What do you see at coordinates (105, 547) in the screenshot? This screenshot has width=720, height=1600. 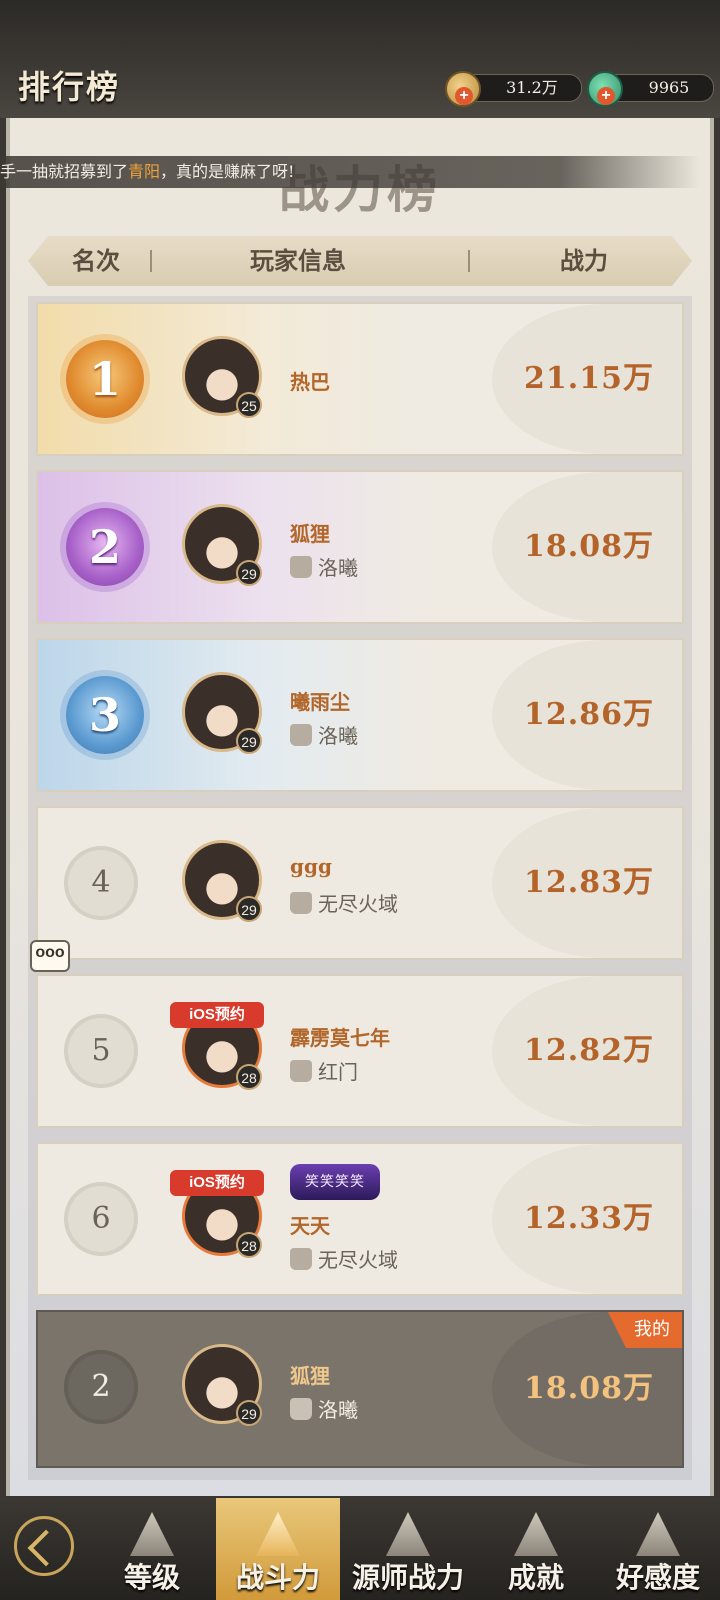 I see `rank-medal-silver: 2` at bounding box center [105, 547].